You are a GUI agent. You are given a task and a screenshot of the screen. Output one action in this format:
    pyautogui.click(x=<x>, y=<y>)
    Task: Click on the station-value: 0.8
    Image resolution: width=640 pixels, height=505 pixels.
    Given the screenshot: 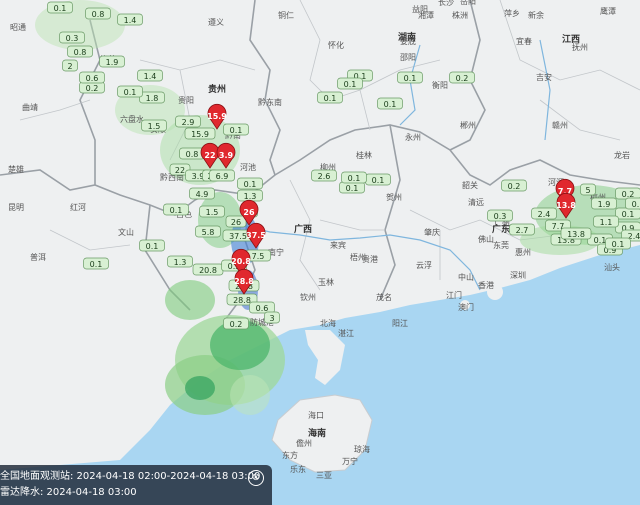 What is the action you would take?
    pyautogui.click(x=192, y=154)
    